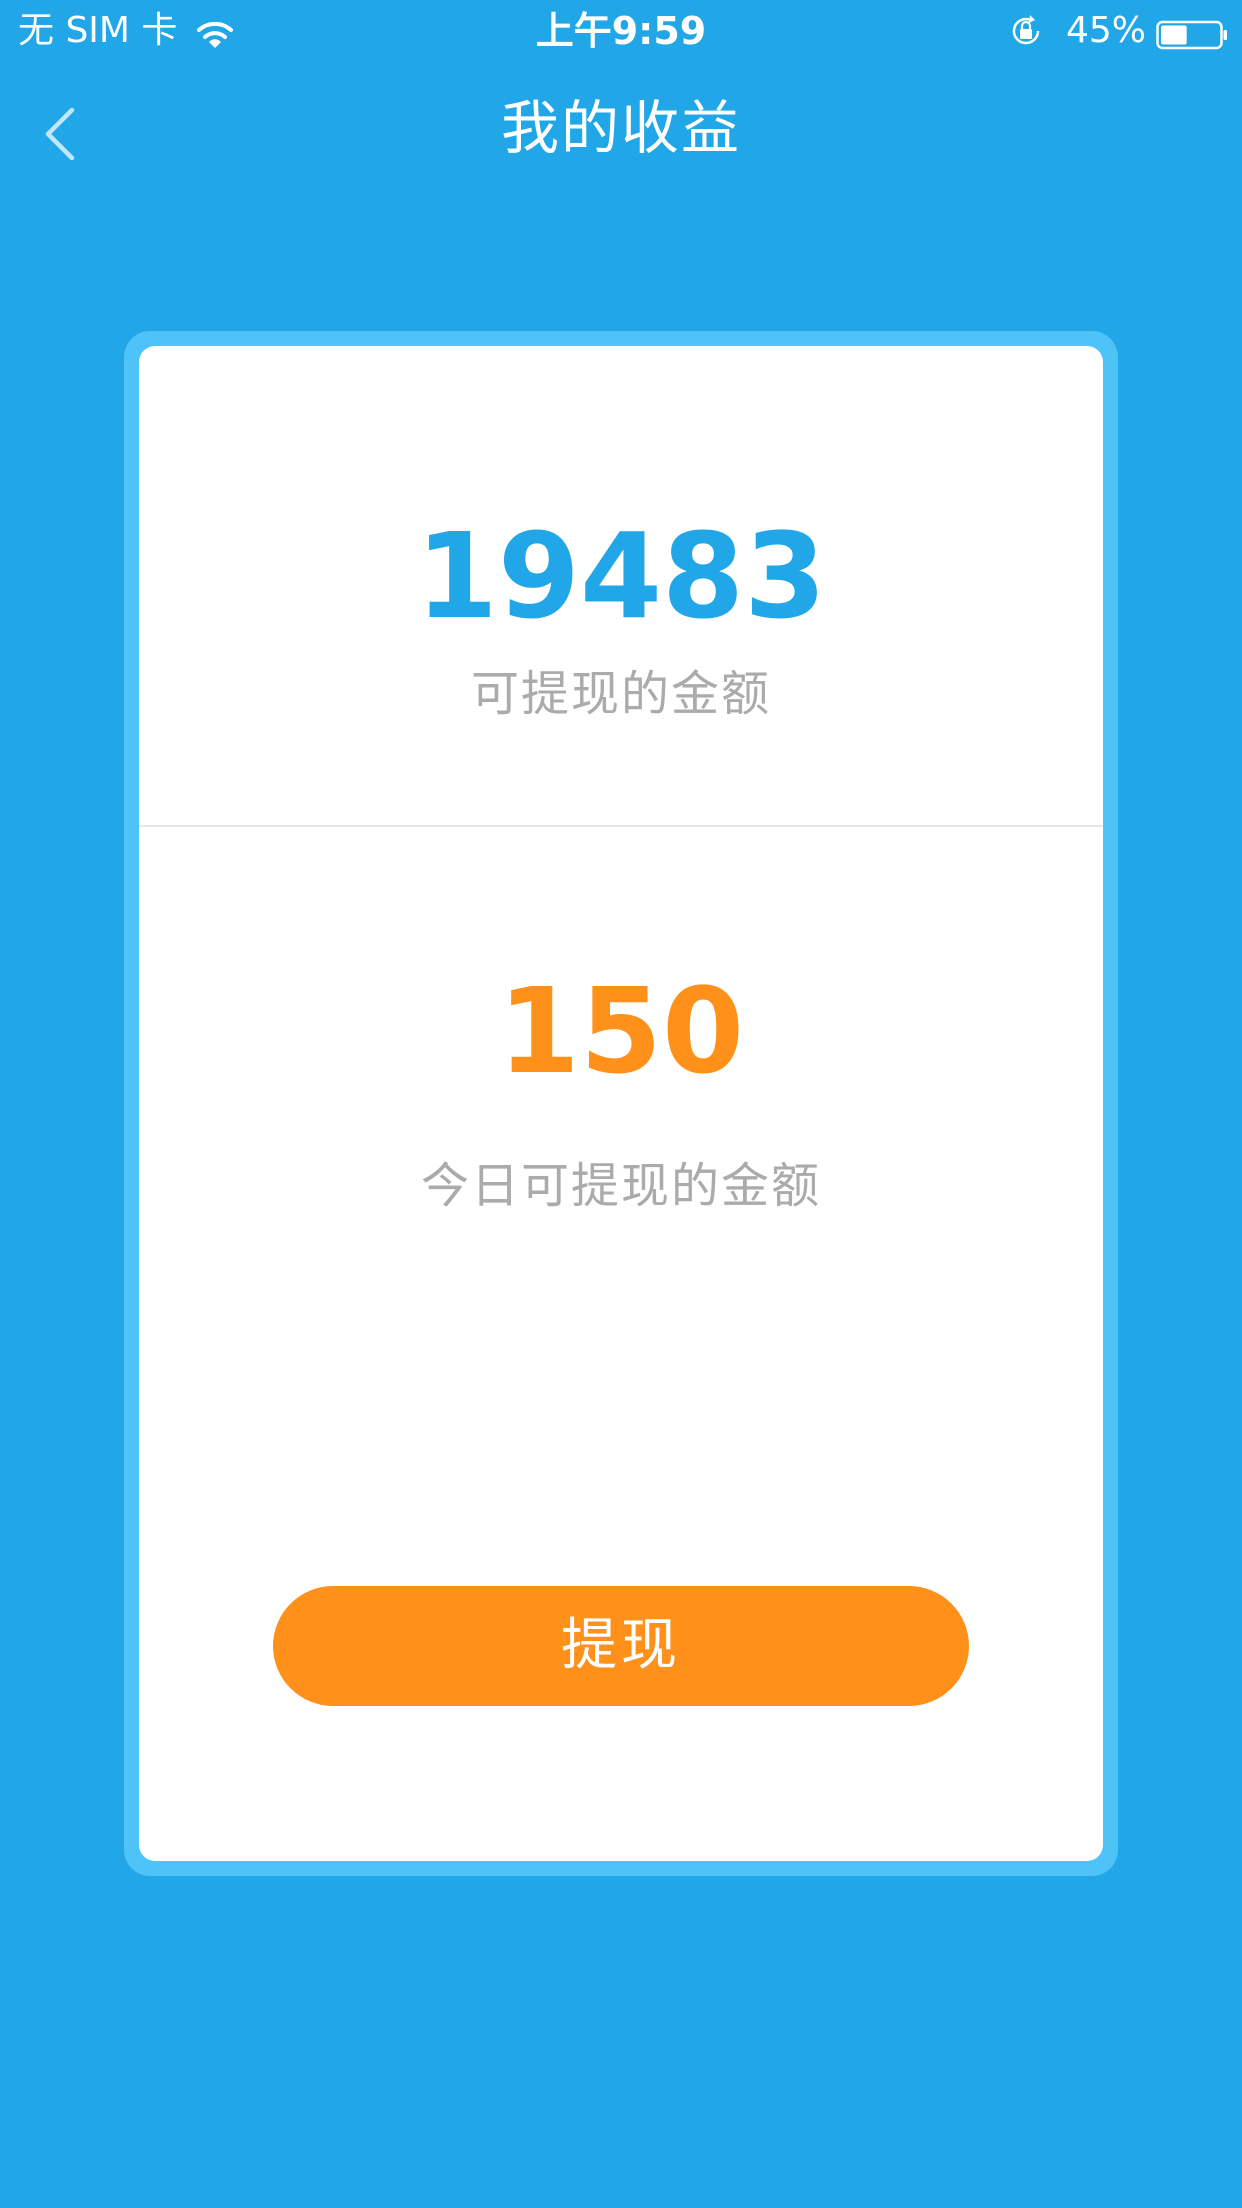  I want to click on battery-icon, so click(1192, 33).